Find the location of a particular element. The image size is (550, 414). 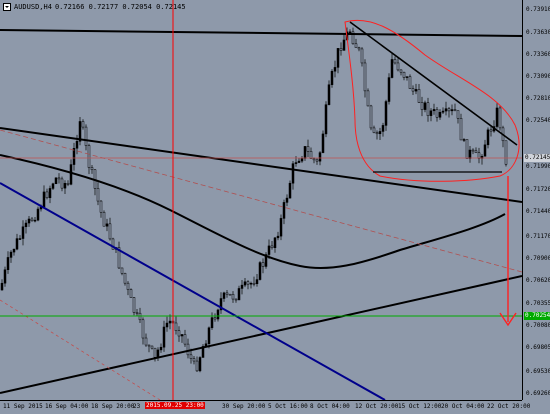

triangle-outline-annotation is located at coordinates (432, 100).